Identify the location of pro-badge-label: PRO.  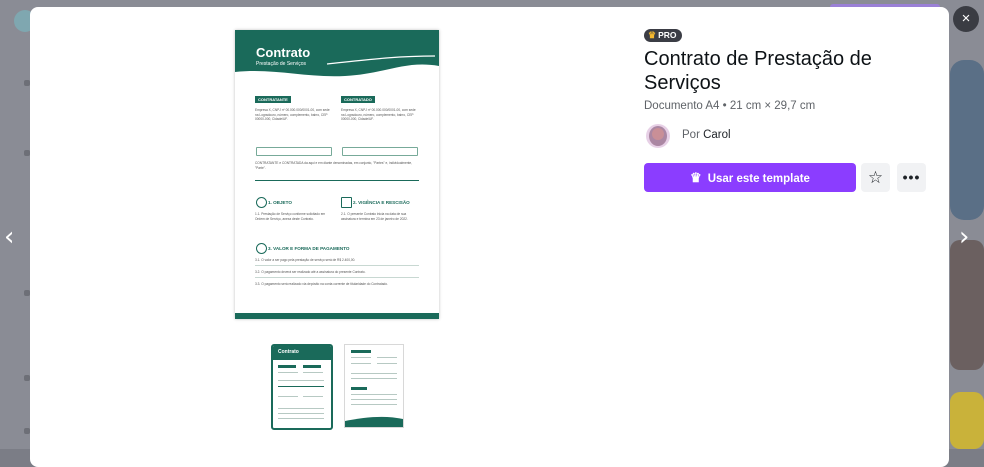
(667, 35).